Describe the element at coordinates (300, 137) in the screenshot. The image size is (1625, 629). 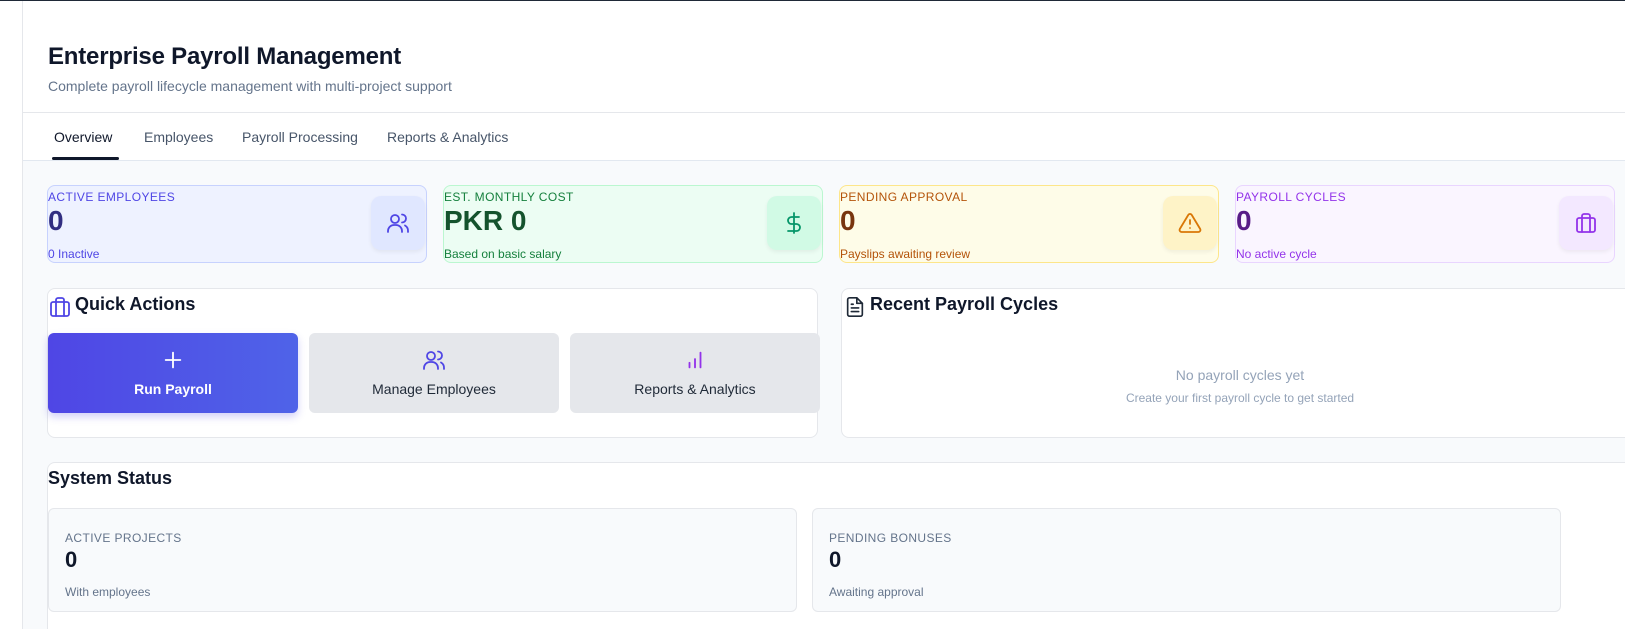
I see `tab-payroll-processing: Payroll Processing` at that location.